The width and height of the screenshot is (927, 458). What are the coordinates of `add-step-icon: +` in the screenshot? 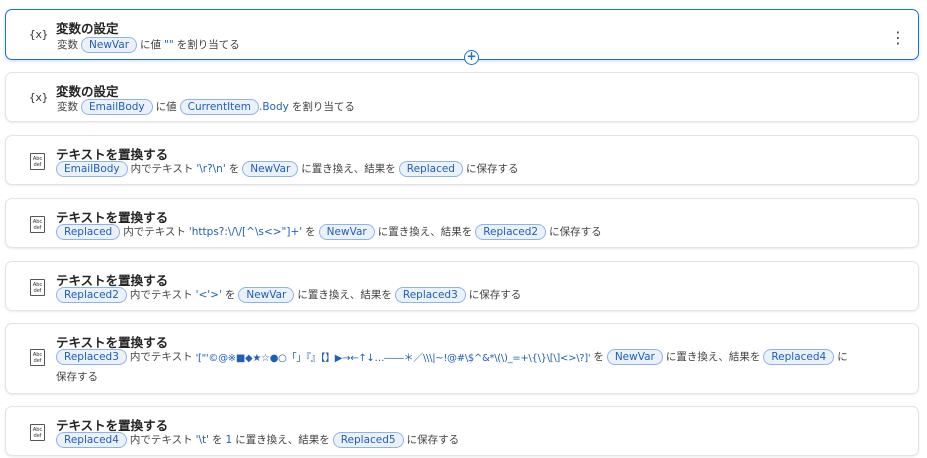 It's located at (471, 57).